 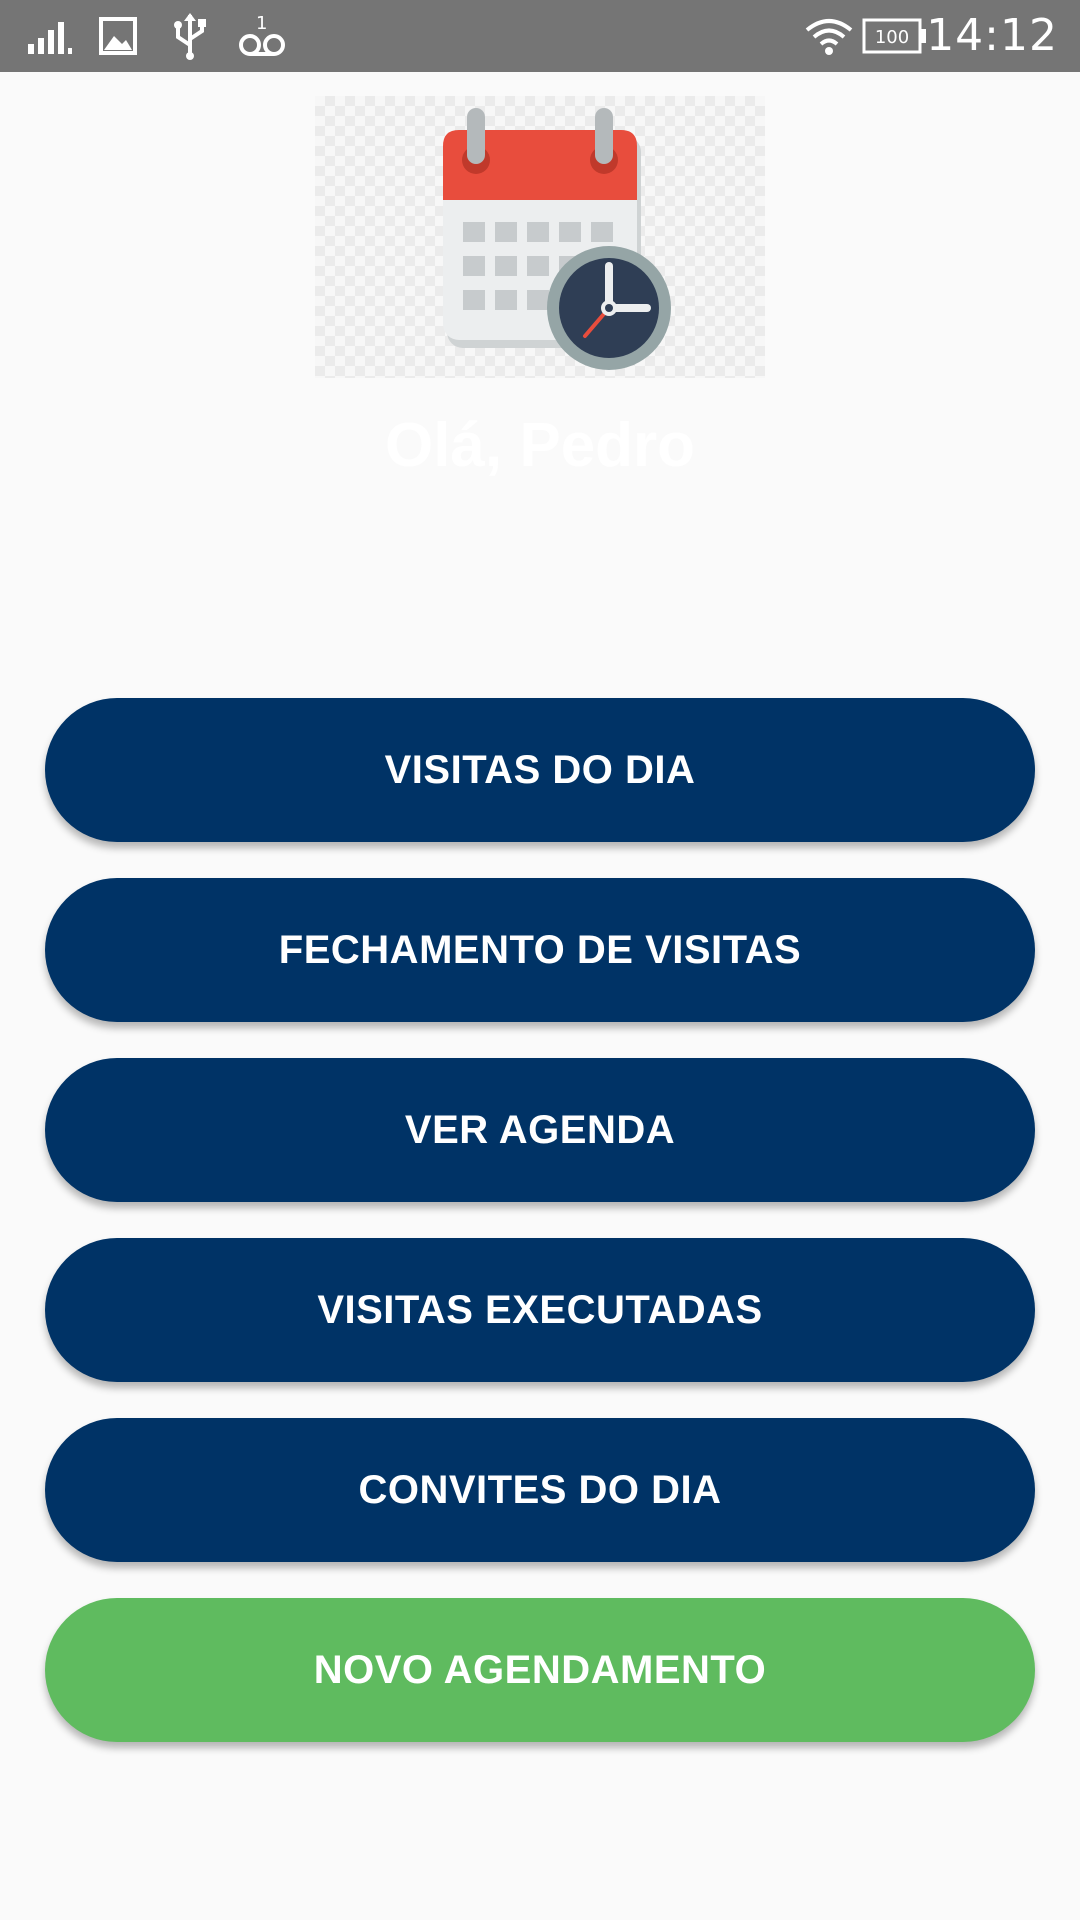 What do you see at coordinates (540, 1310) in the screenshot?
I see `visitas-executadas-button: VISITAS EXECUTADAS` at bounding box center [540, 1310].